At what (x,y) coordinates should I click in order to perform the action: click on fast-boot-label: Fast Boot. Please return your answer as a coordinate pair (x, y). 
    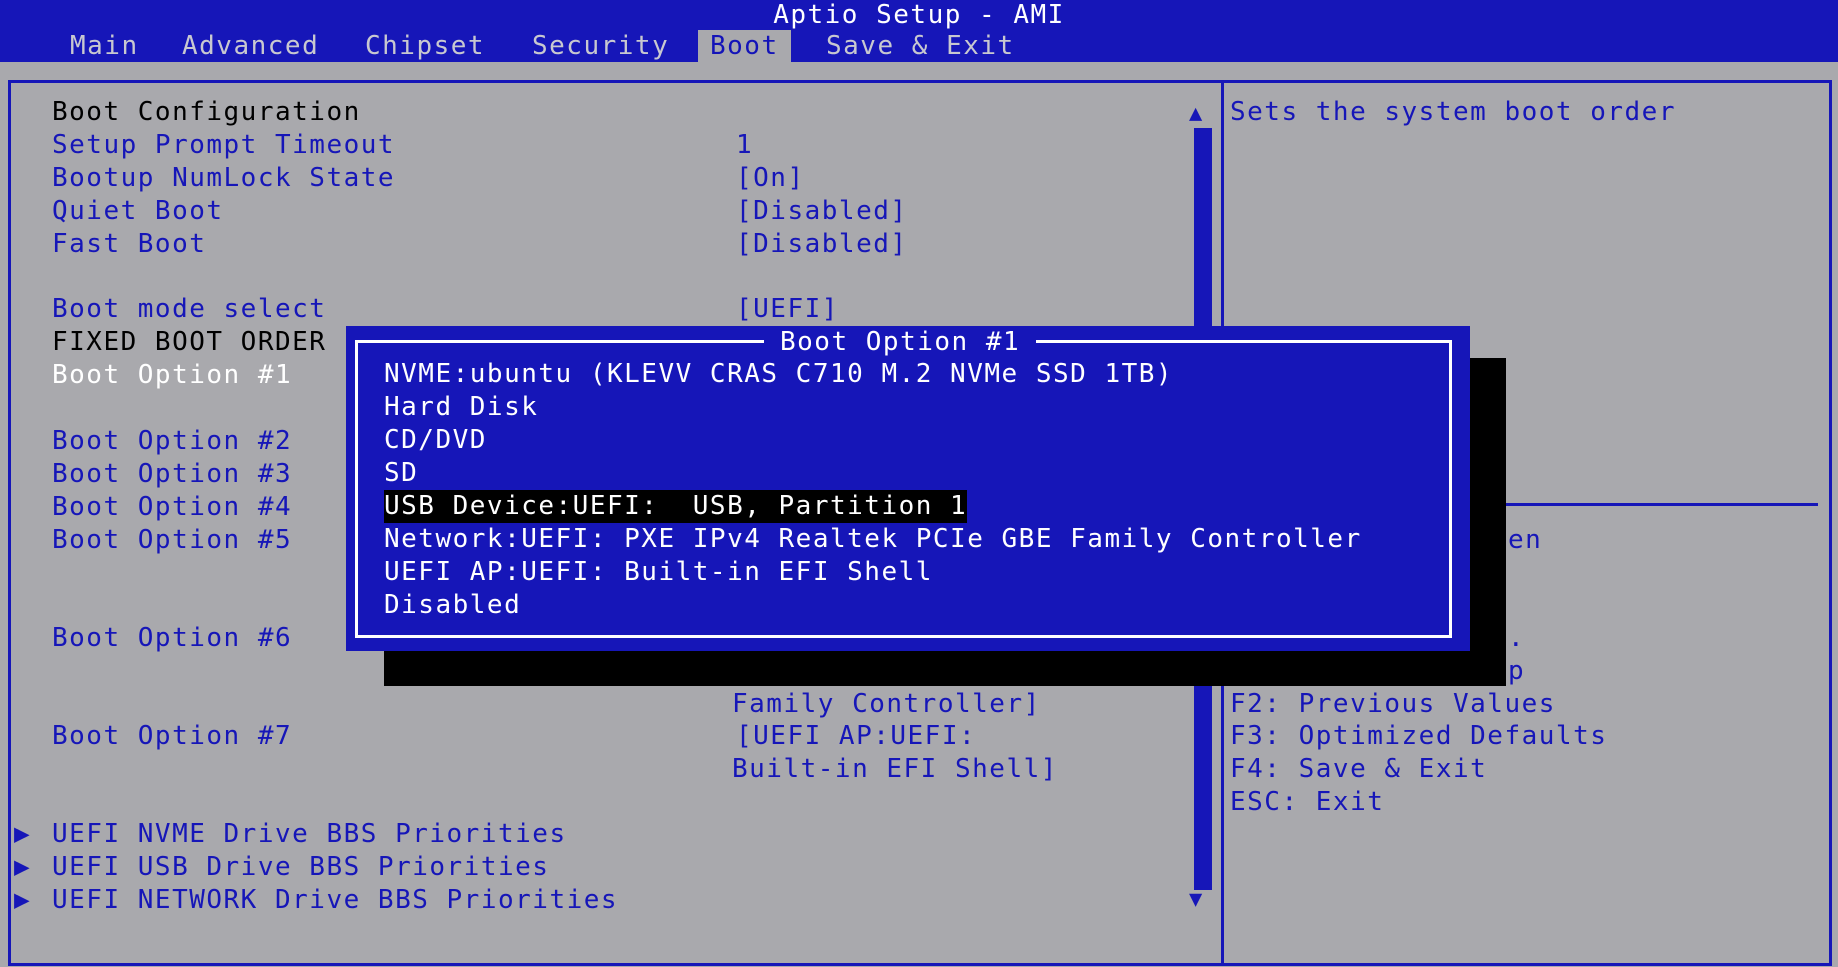
    Looking at the image, I should click on (129, 244).